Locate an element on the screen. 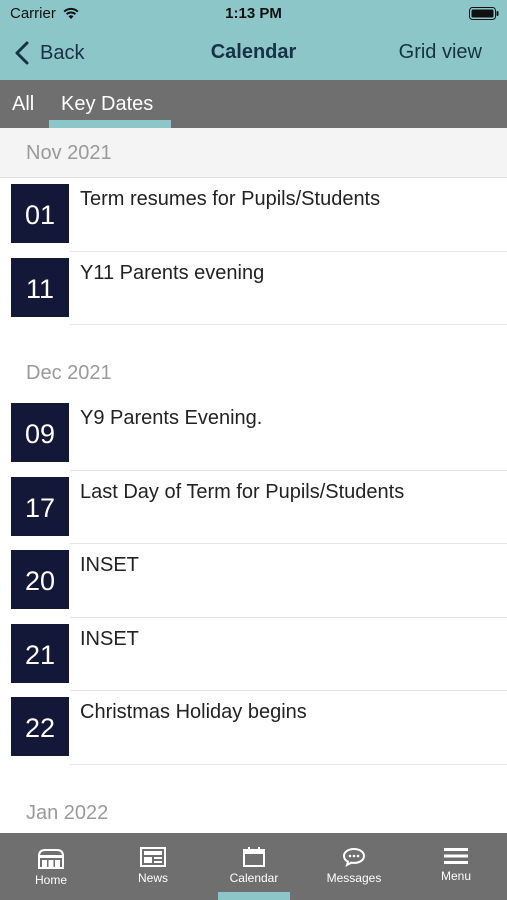 Image resolution: width=507 pixels, height=900 pixels. calendar-icon is located at coordinates (254, 857).